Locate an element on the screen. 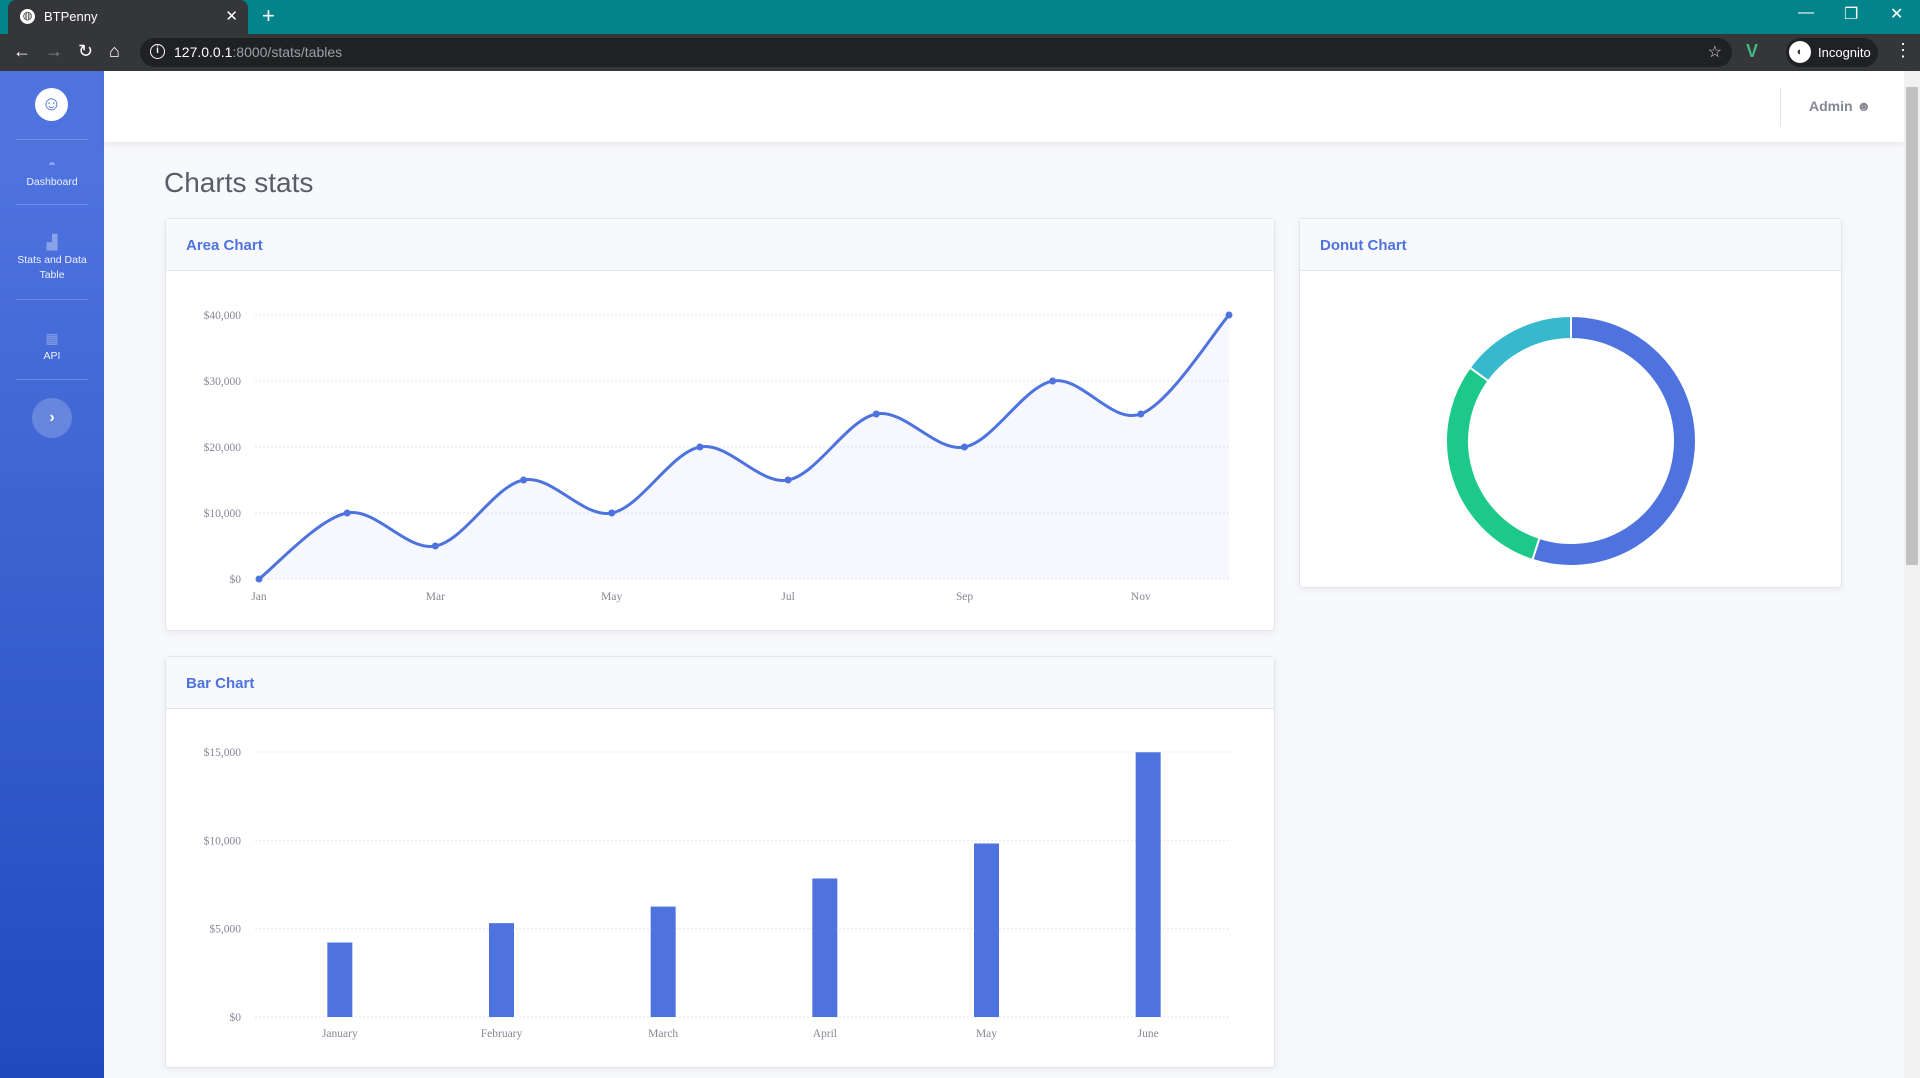 This screenshot has height=1078, width=1920. x-tick-label: Jan is located at coordinates (259, 597).